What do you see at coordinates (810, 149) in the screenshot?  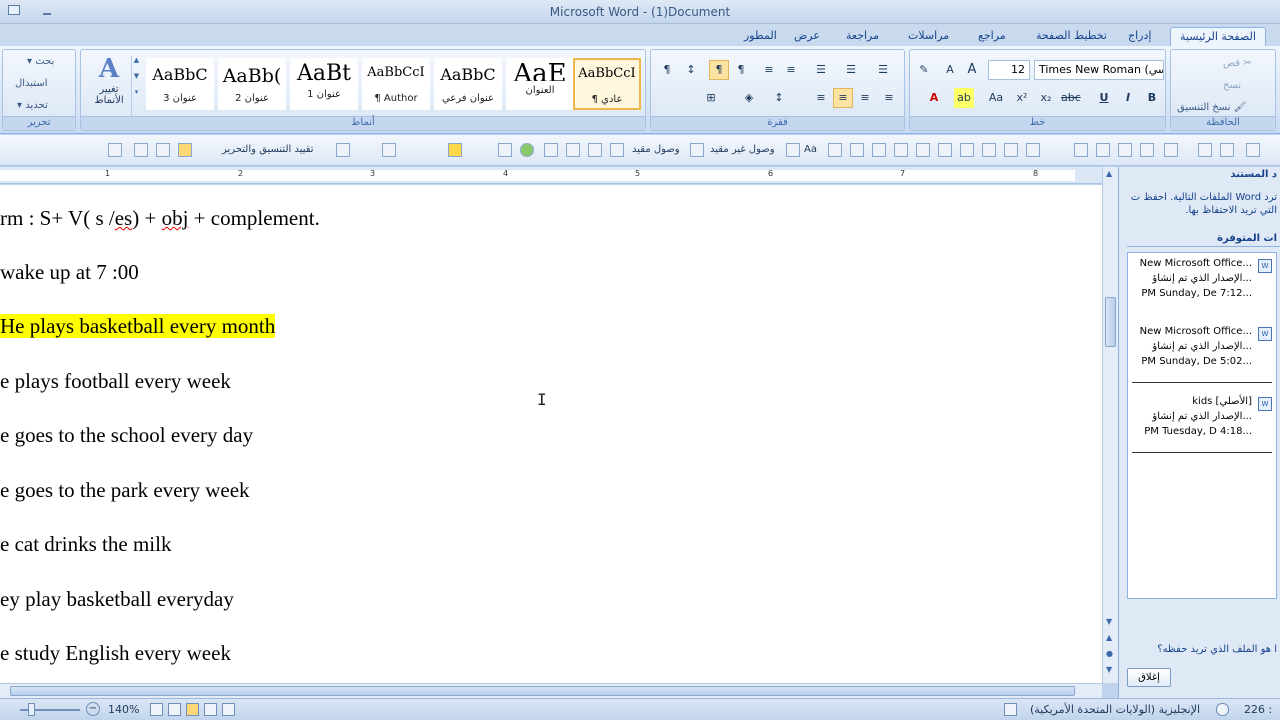 I see `aa-button: Aa` at bounding box center [810, 149].